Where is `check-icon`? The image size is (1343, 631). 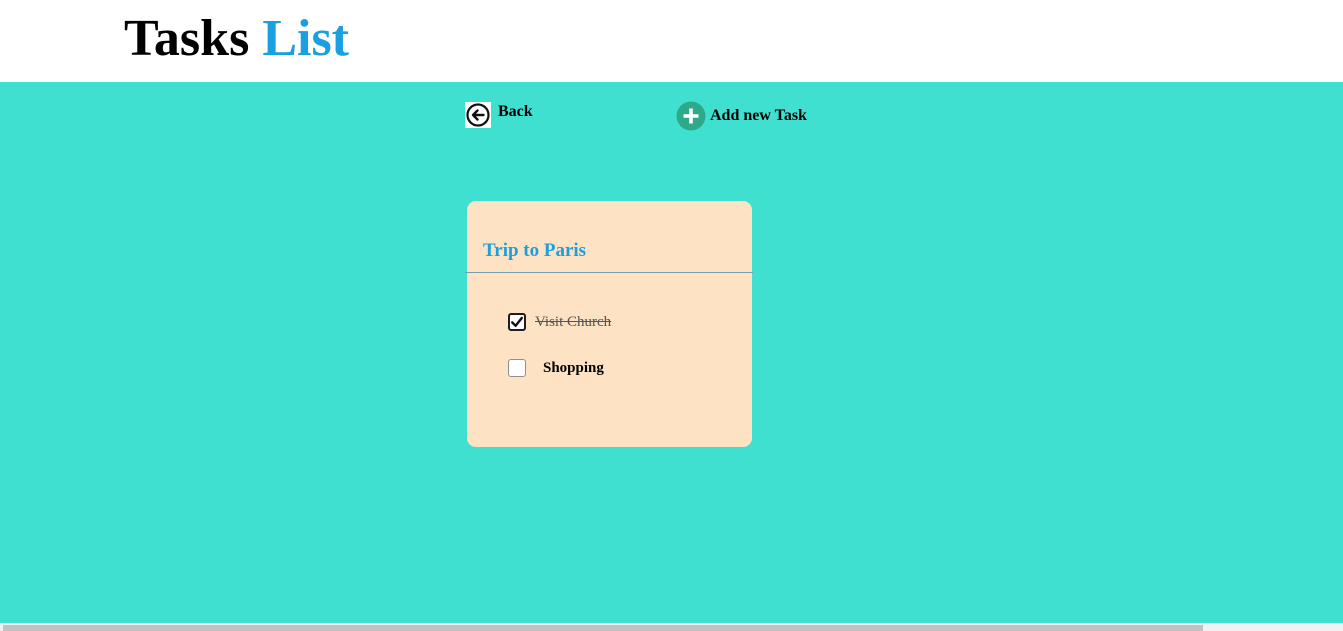
check-icon is located at coordinates (517, 321).